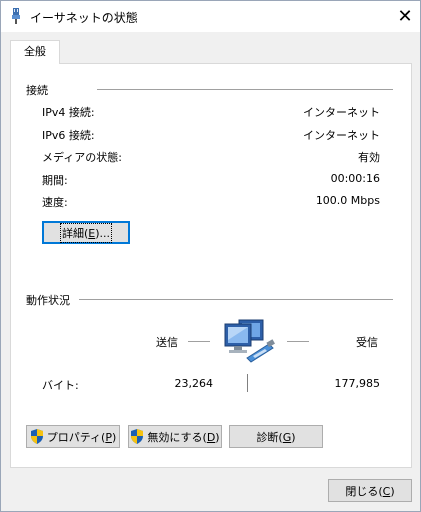 This screenshot has width=421, height=512. Describe the element at coordinates (347, 200) in the screenshot. I see `speed-value: 100.0 Mbps` at that location.